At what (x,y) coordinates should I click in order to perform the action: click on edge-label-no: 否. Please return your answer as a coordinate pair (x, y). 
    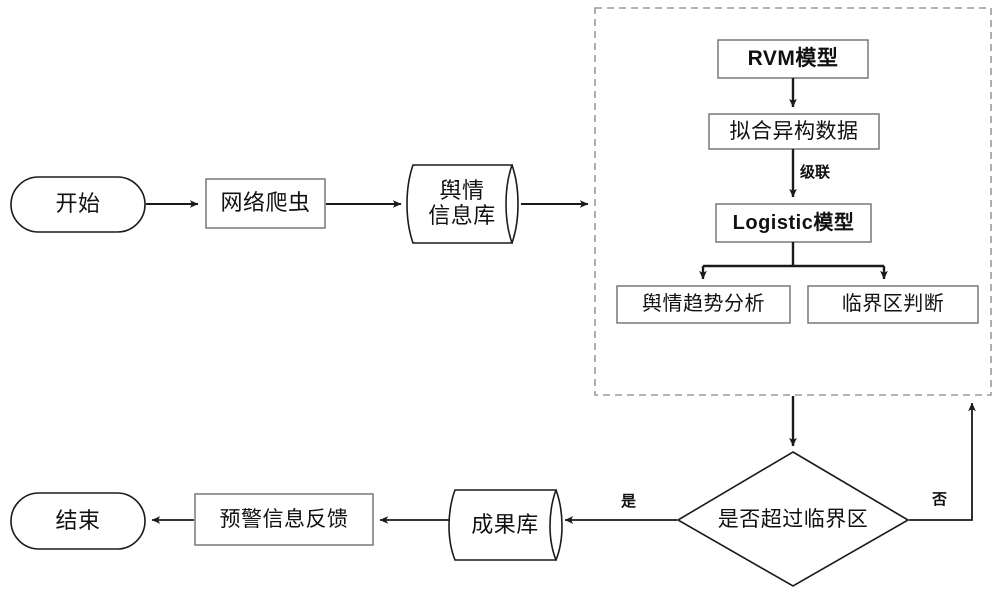
    Looking at the image, I should click on (940, 499).